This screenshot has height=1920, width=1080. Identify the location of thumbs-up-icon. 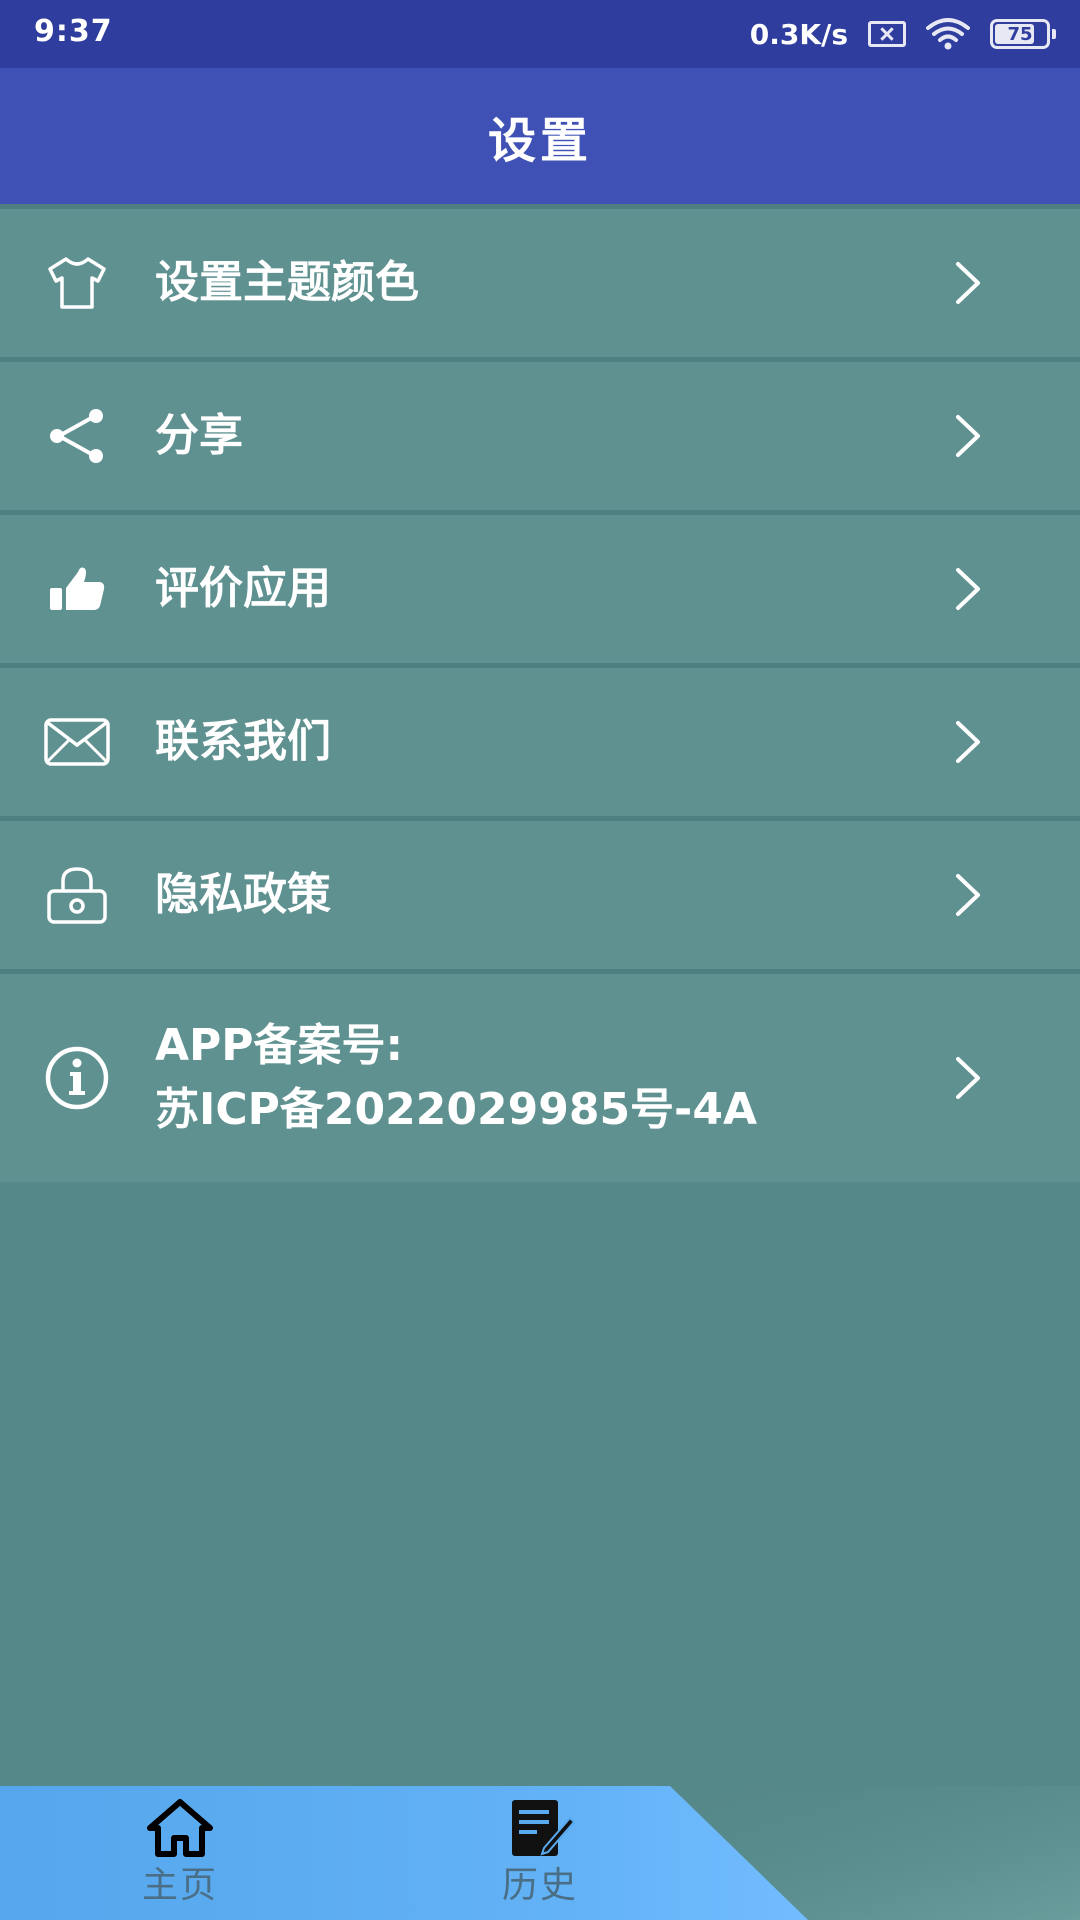
(77, 589).